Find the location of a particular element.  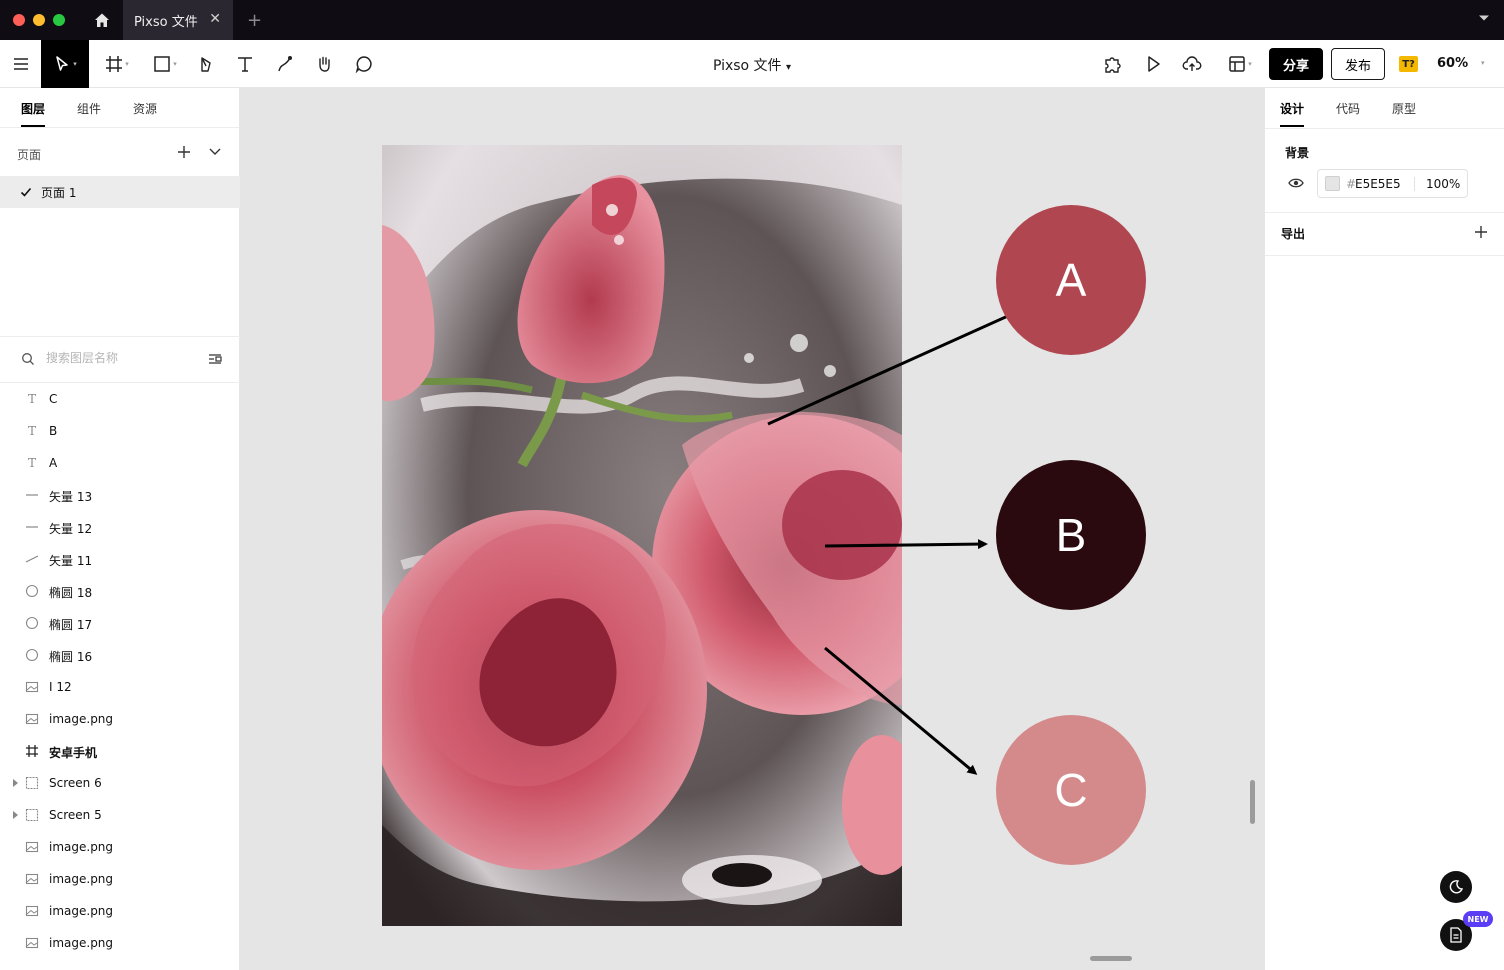

plugins-button is located at coordinates (1113, 64).